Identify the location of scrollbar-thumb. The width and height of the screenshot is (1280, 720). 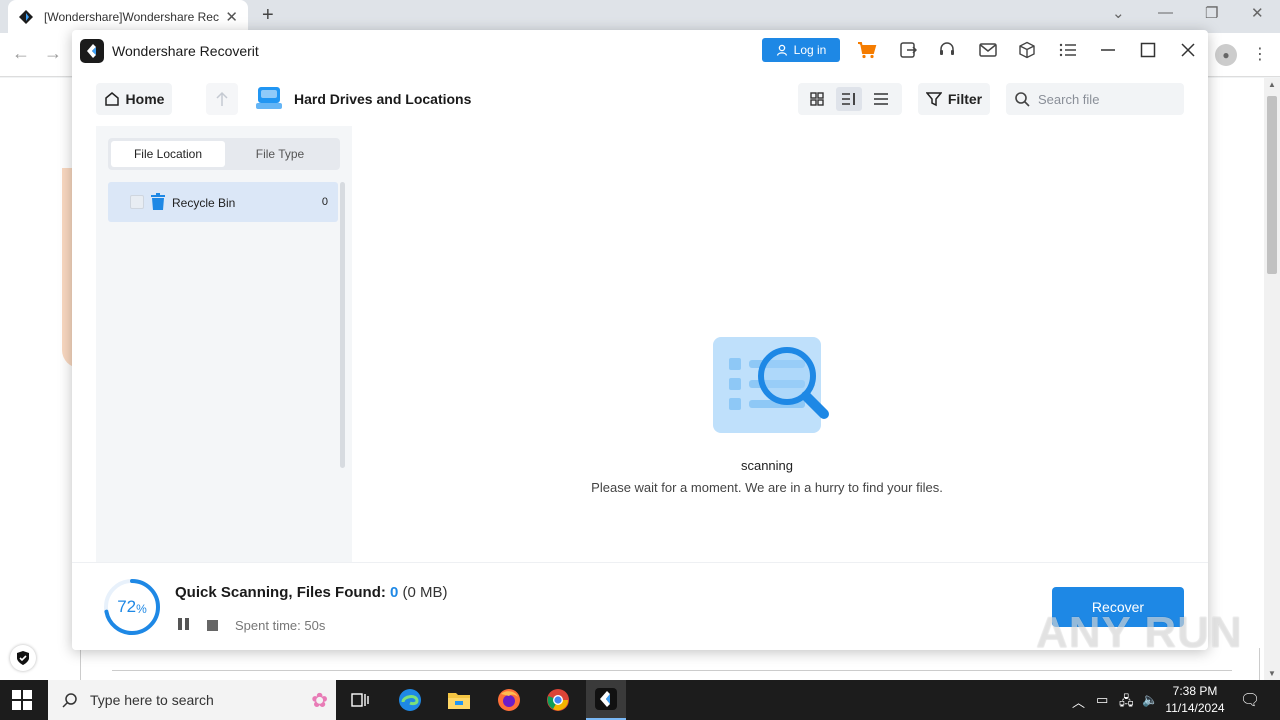
(1272, 185).